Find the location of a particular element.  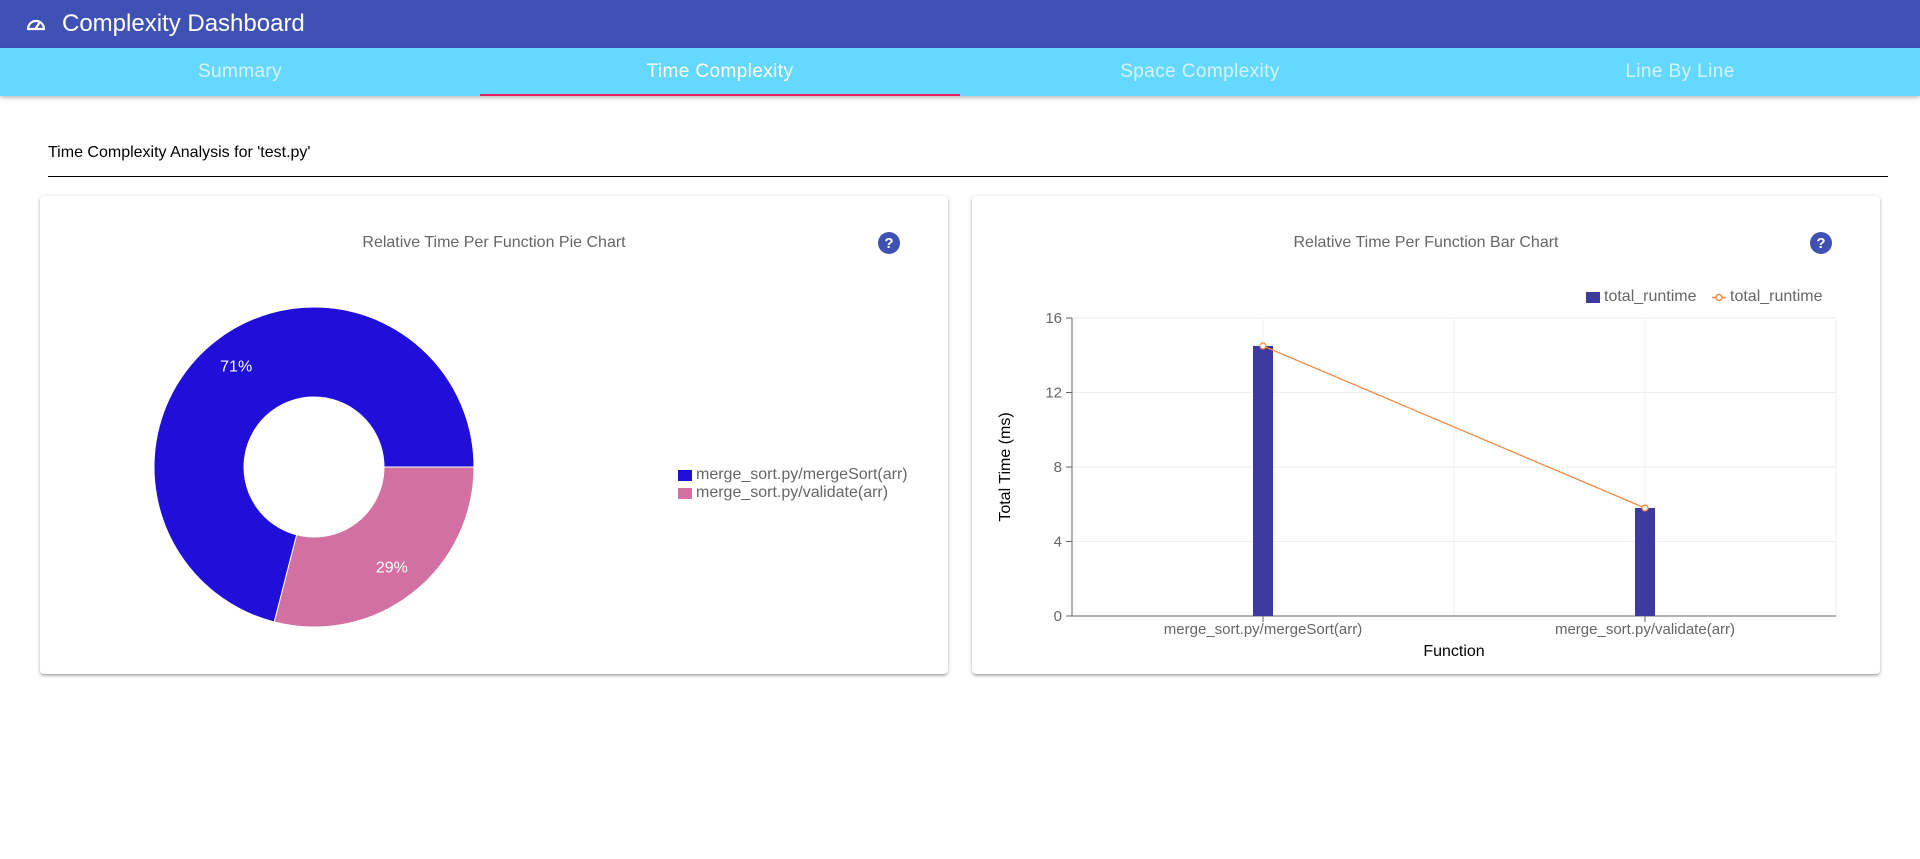

bar-help-icon: ? is located at coordinates (1821, 243).